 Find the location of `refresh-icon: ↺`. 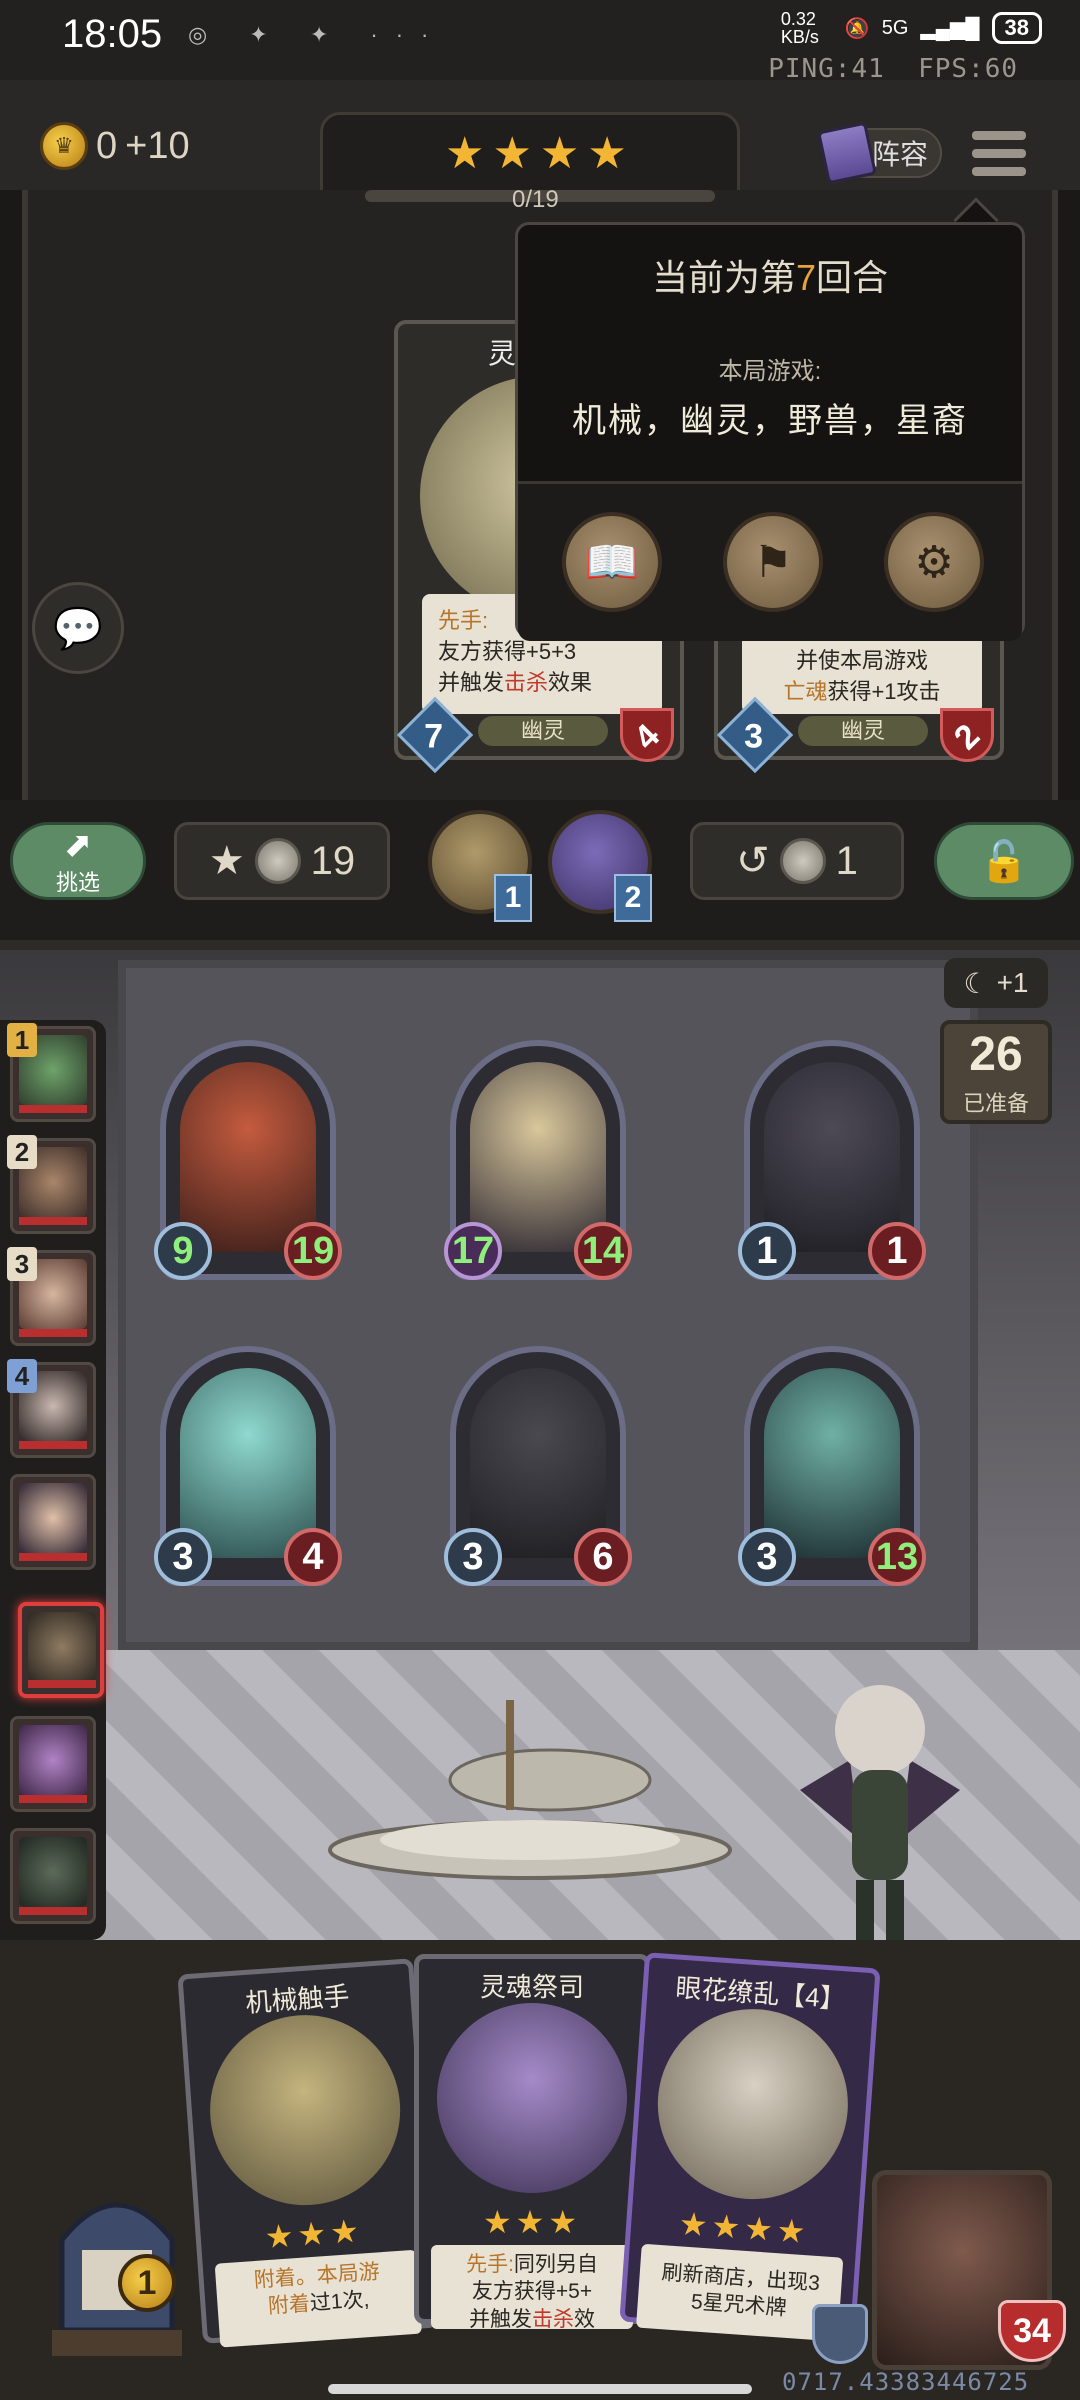

refresh-icon: ↺ is located at coordinates (753, 861).